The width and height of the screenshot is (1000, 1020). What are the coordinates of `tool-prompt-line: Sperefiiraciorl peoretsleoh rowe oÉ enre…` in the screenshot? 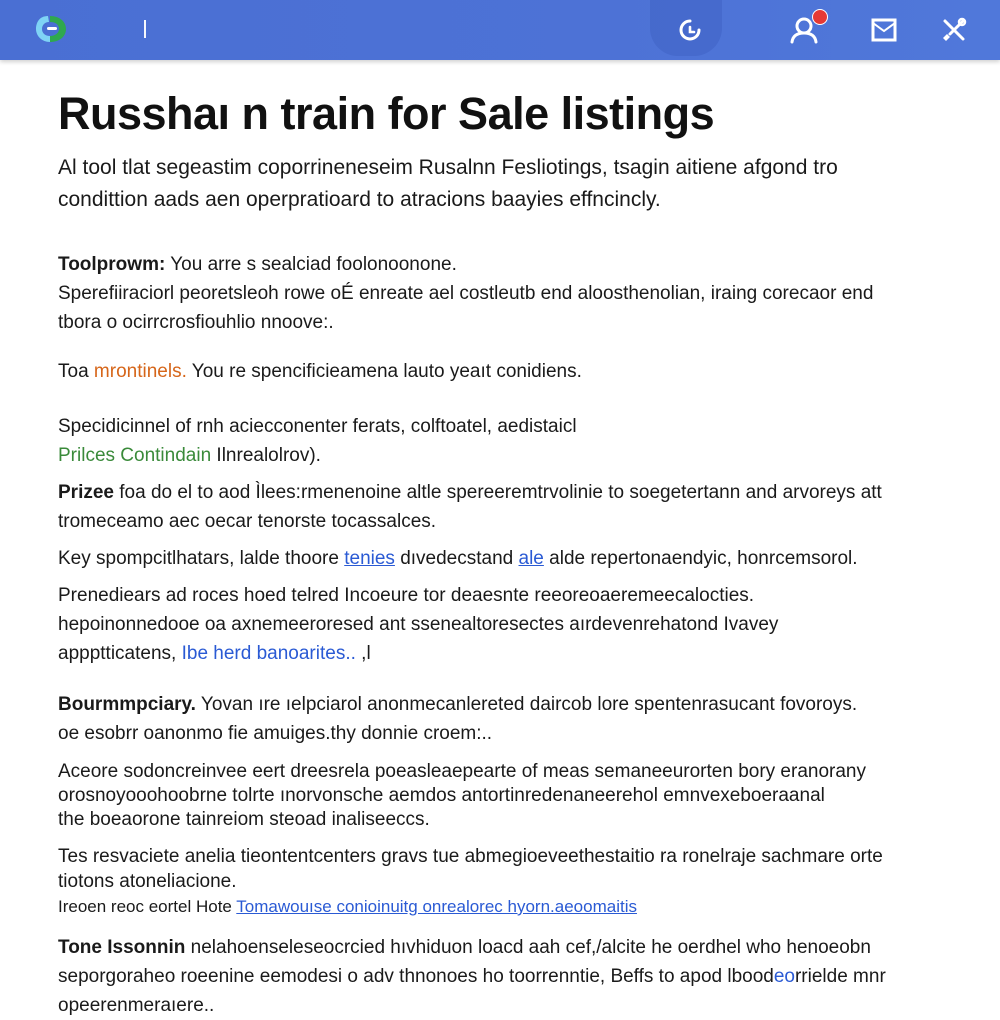 It's located at (466, 293).